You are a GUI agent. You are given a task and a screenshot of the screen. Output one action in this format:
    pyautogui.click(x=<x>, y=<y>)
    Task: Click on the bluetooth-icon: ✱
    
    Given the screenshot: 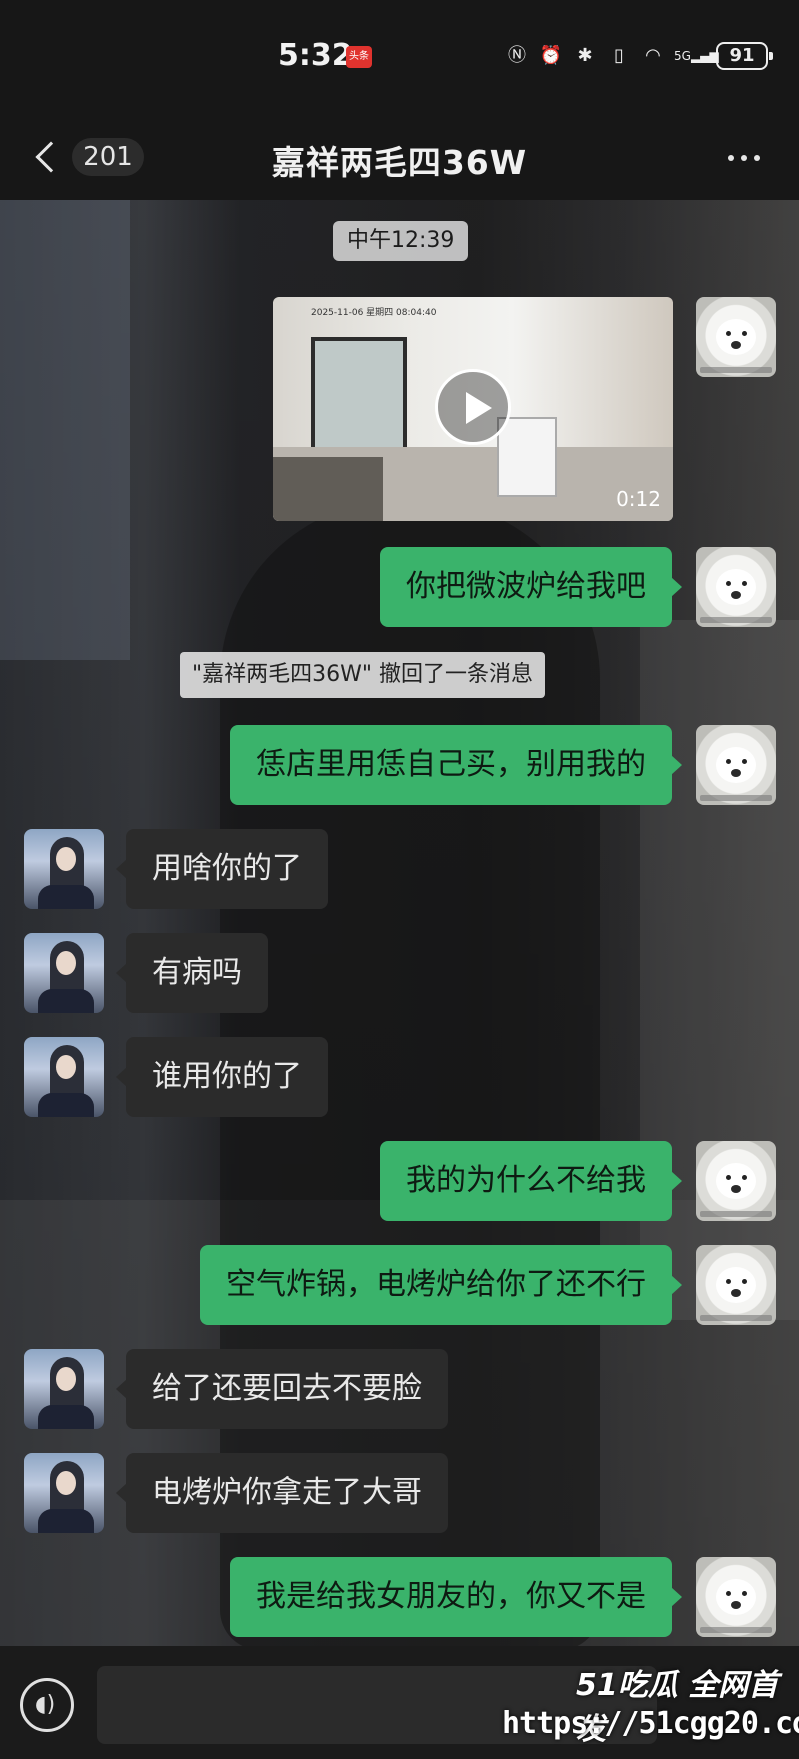 What is the action you would take?
    pyautogui.click(x=585, y=55)
    